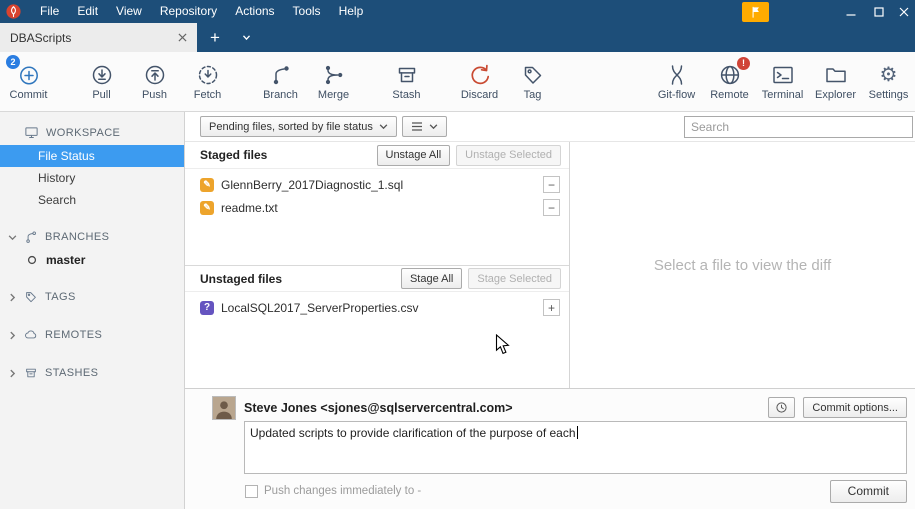 Image resolution: width=915 pixels, height=509 pixels. Describe the element at coordinates (312, 184) in the screenshot. I see `file-name: GlennBerry_2017Diagnostic_1.sql` at that location.